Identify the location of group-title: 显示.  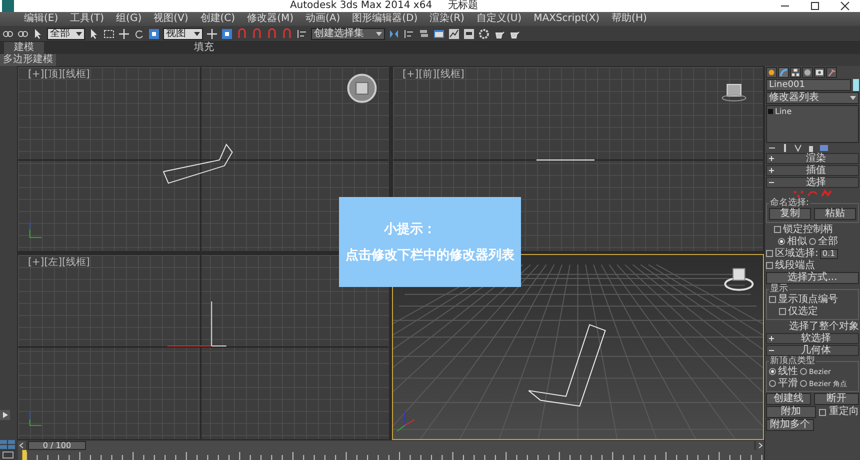
(779, 289).